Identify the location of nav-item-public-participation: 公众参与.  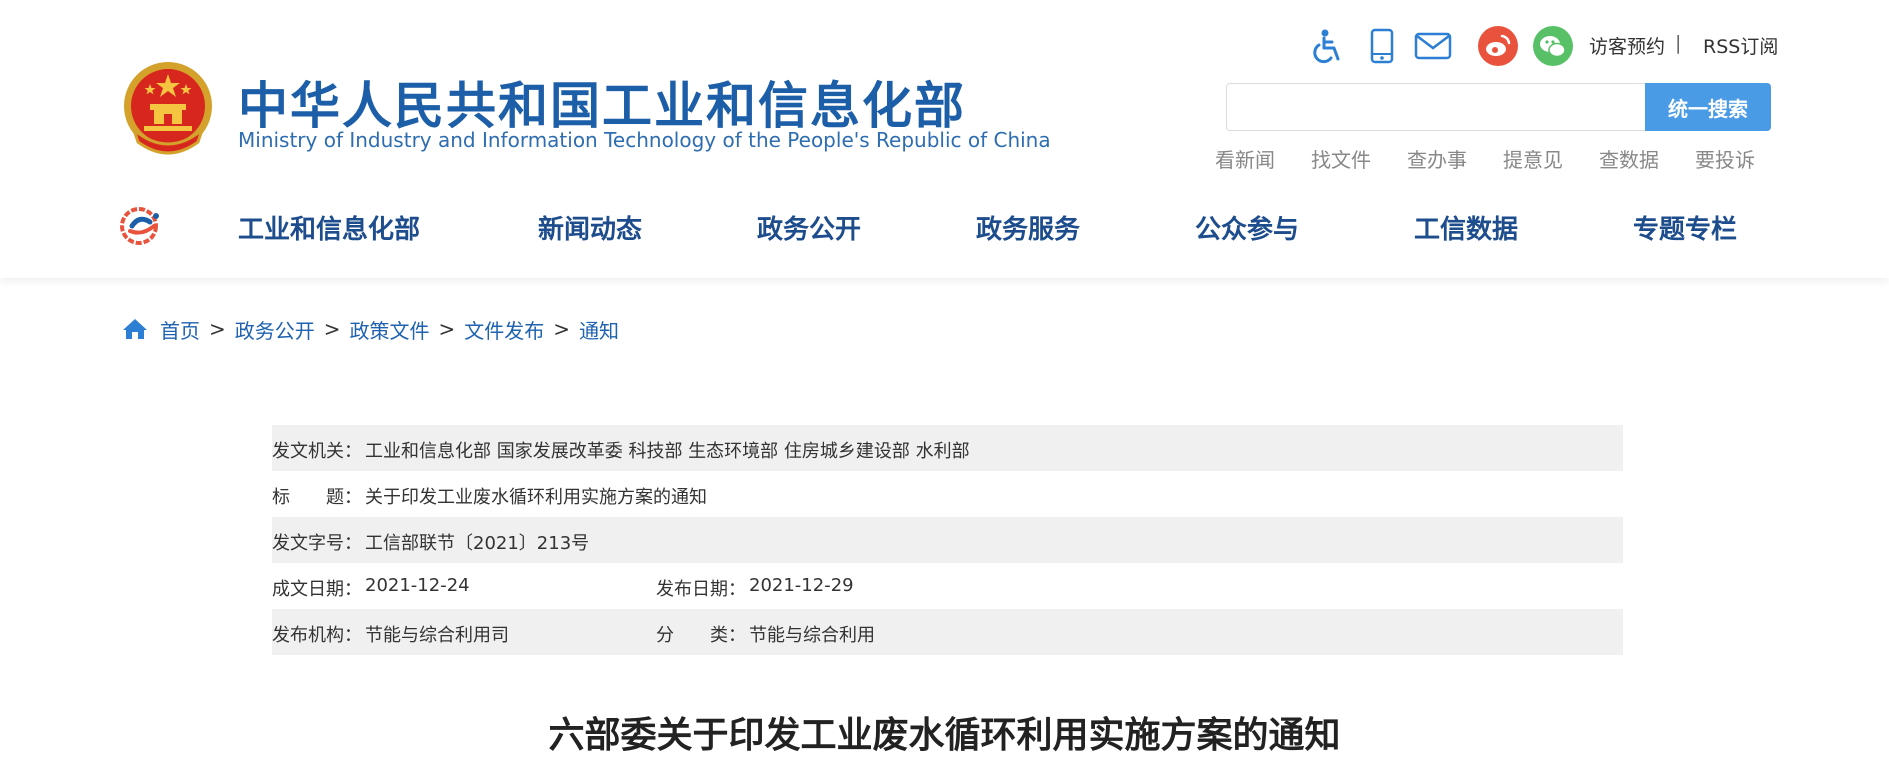
(1247, 227).